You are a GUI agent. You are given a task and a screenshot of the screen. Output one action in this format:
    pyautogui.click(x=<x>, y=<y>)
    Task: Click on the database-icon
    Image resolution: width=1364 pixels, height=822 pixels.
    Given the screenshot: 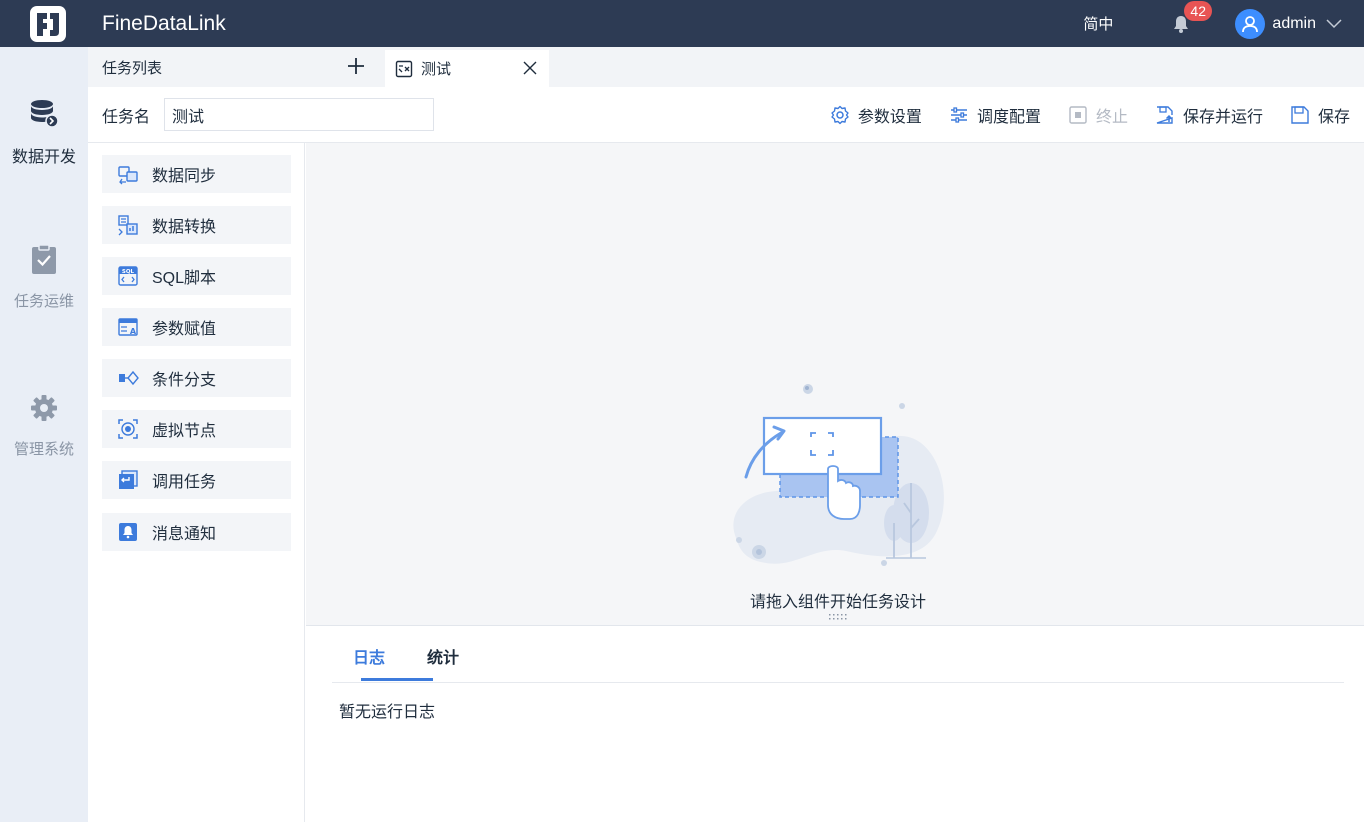 What is the action you would take?
    pyautogui.click(x=44, y=113)
    